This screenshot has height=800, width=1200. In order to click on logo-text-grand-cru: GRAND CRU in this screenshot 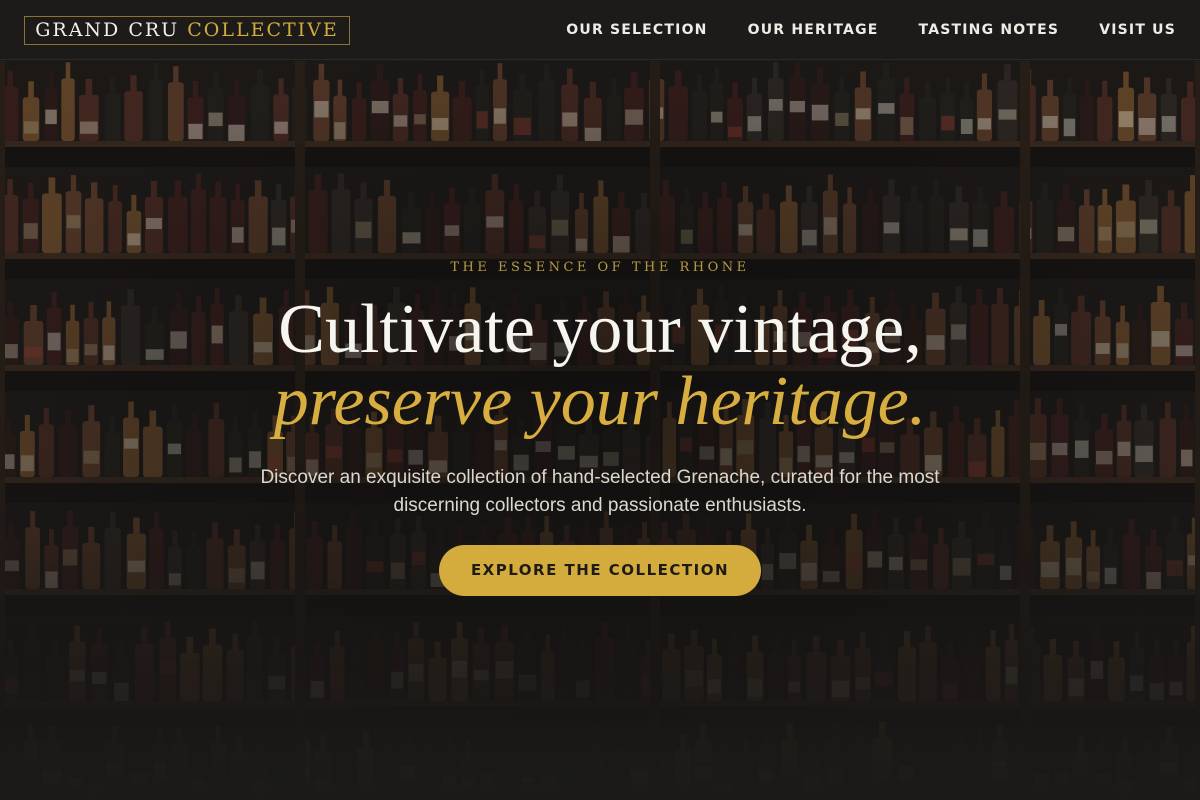, I will do `click(107, 30)`.